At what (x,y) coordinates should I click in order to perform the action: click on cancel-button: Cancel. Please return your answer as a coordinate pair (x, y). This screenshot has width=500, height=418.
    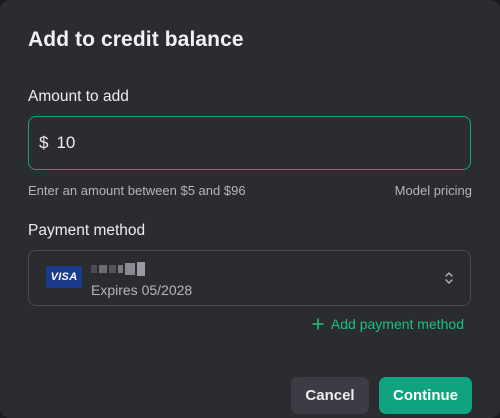
    Looking at the image, I should click on (330, 395).